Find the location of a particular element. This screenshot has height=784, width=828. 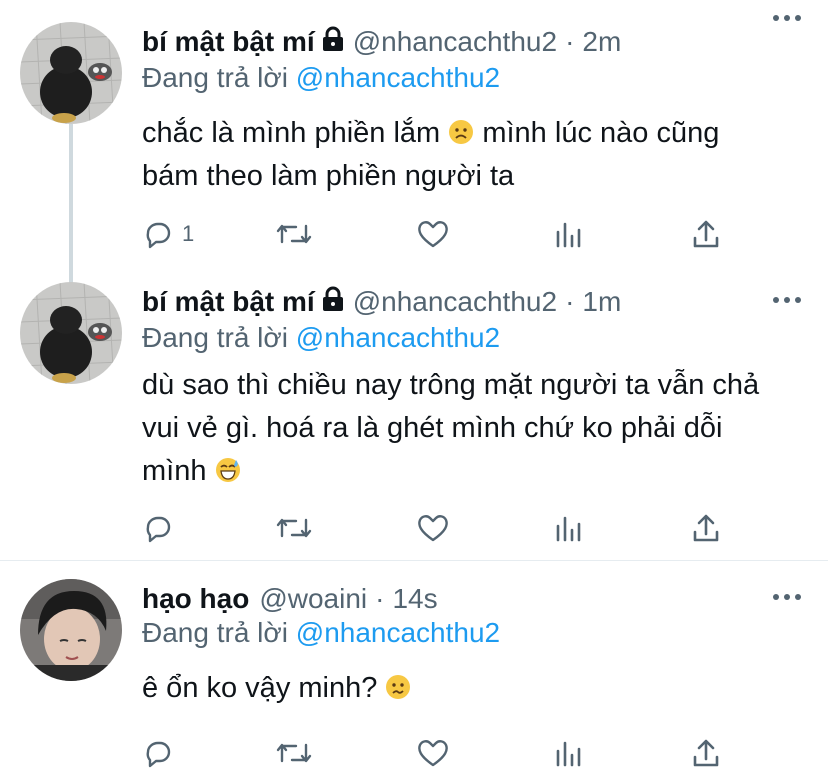

action-bar: 1 is located at coordinates (452, 234).